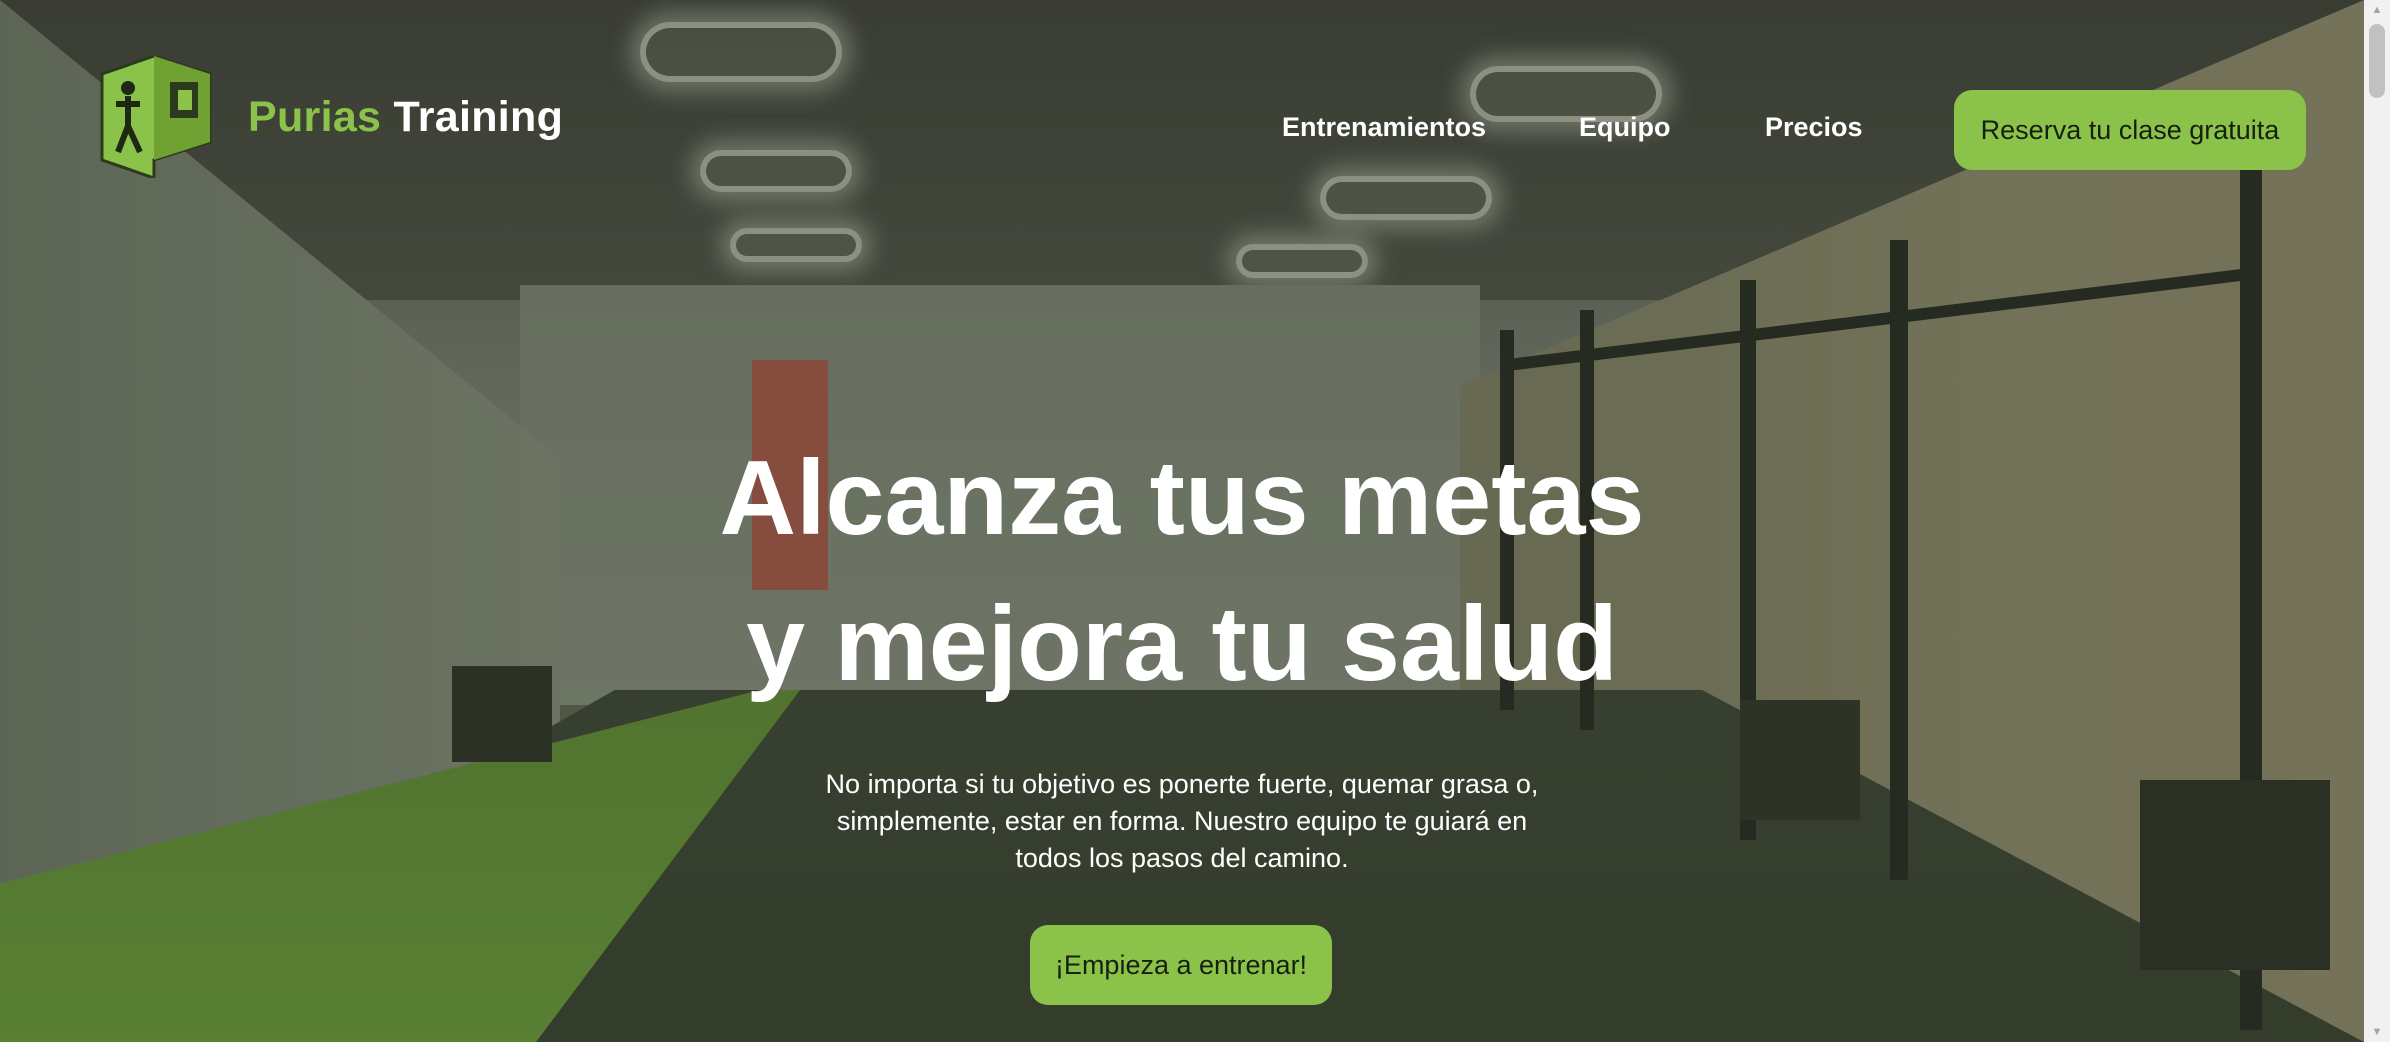 This screenshot has height=1042, width=2390. Describe the element at coordinates (1181, 965) in the screenshot. I see `start-training-button: ¡Empieza a entrenar!` at that location.